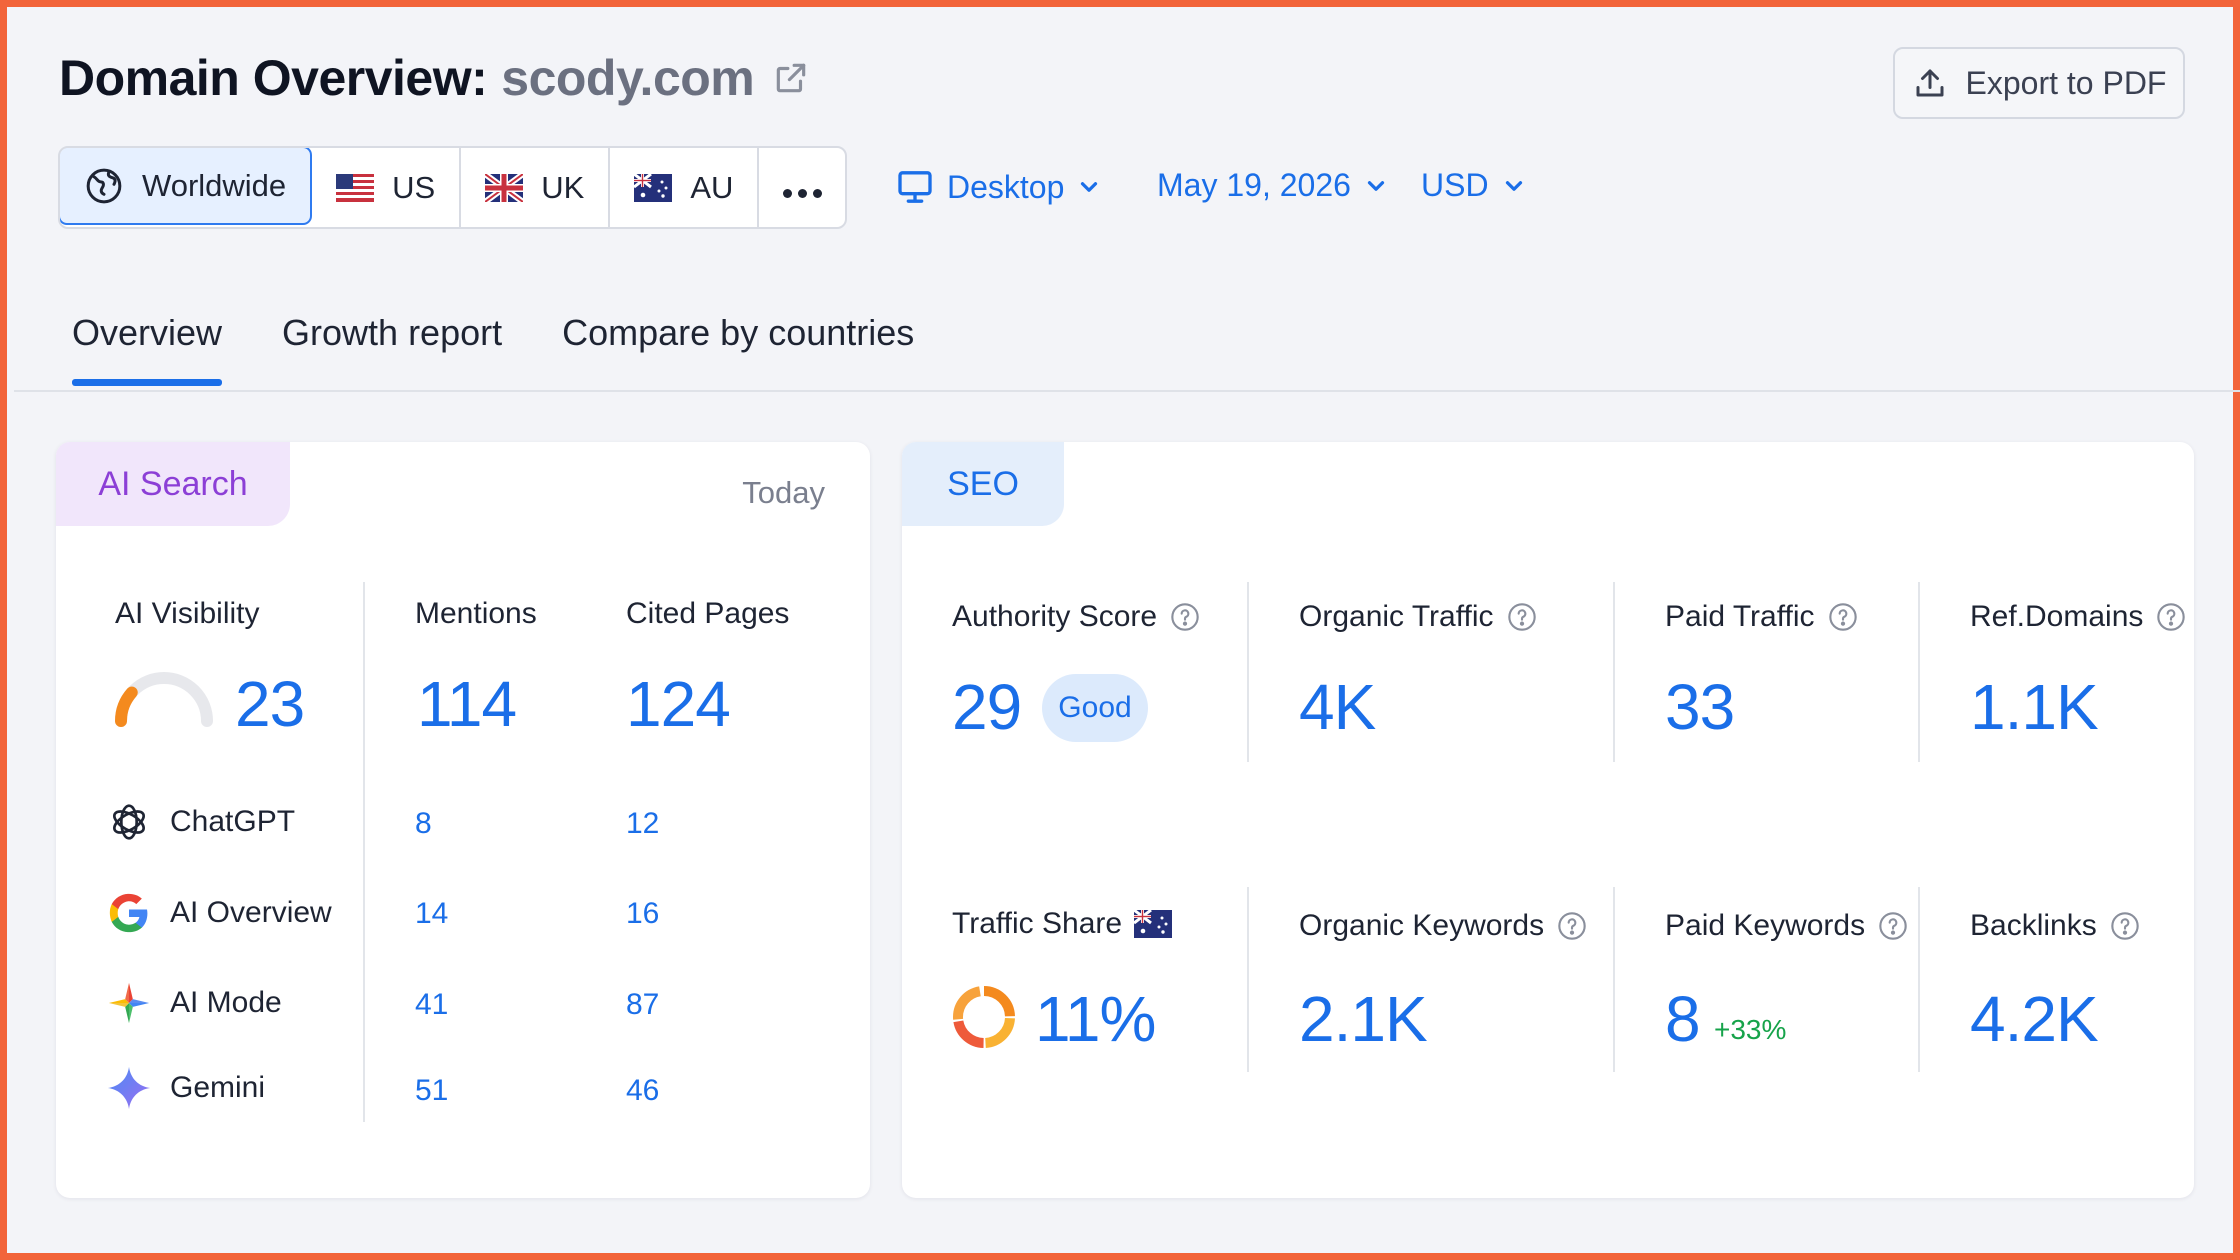  I want to click on desktop-icon, so click(915, 187).